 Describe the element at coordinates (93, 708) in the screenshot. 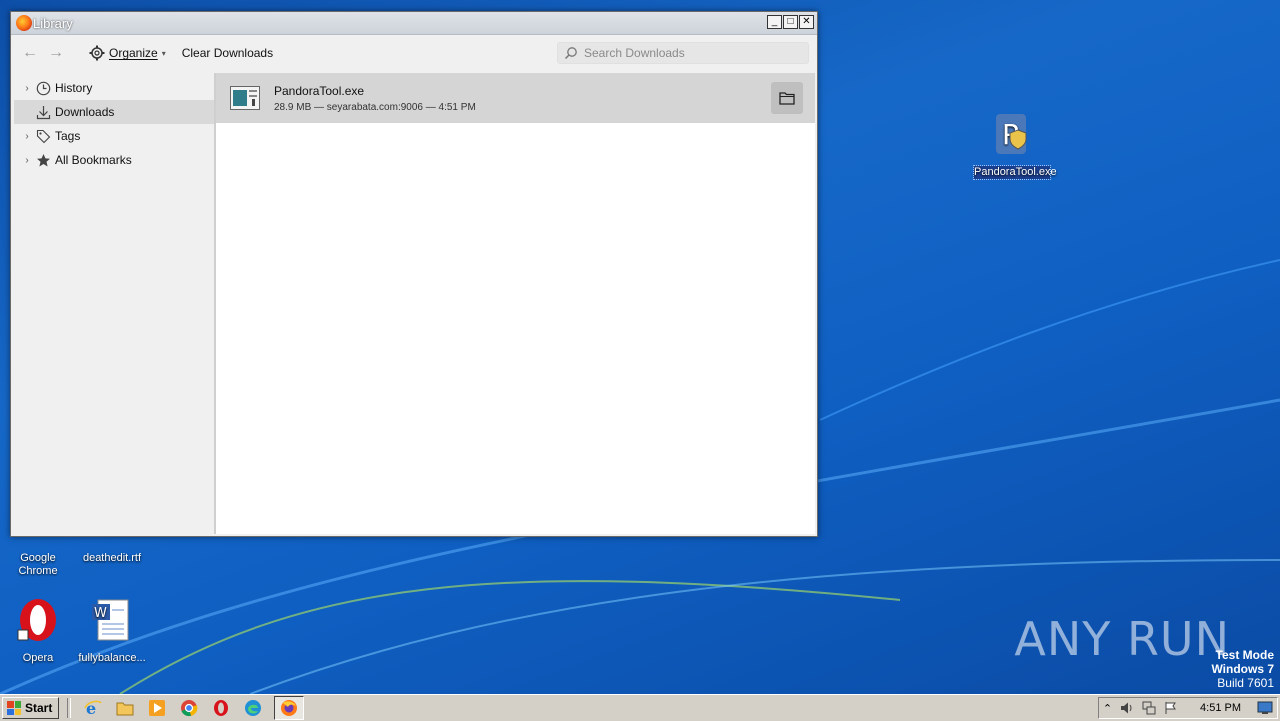

I see `internet-explorer-taskbar-icon: e` at that location.